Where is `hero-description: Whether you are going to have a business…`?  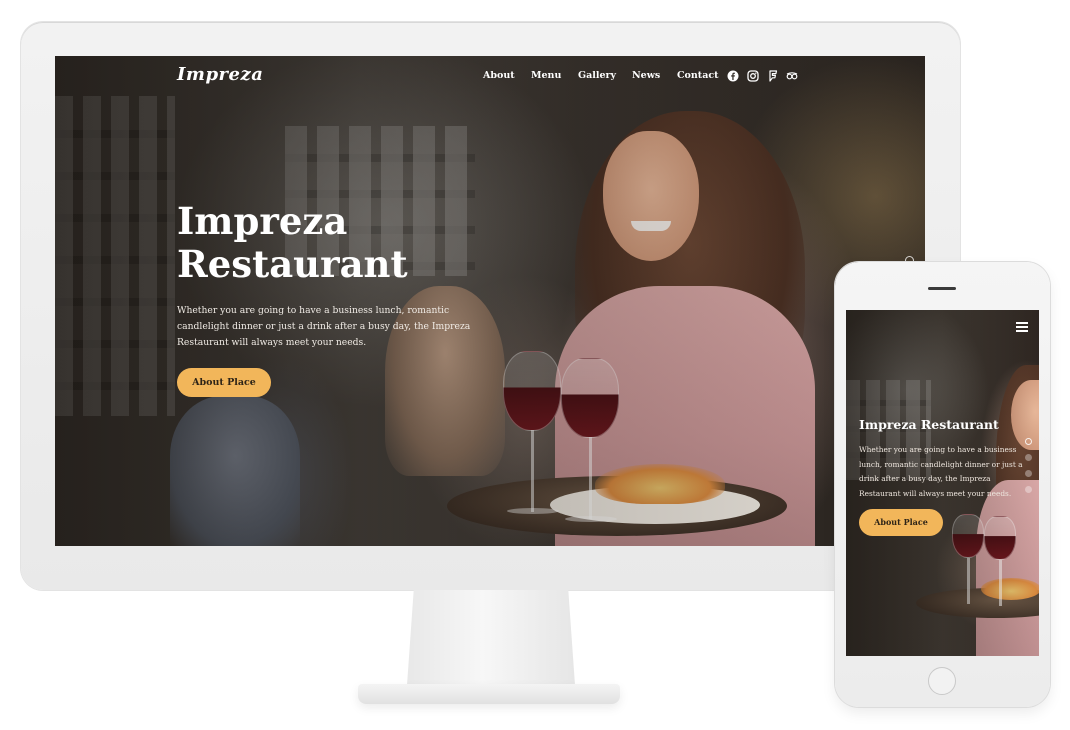 hero-description: Whether you are going to have a business… is located at coordinates (324, 326).